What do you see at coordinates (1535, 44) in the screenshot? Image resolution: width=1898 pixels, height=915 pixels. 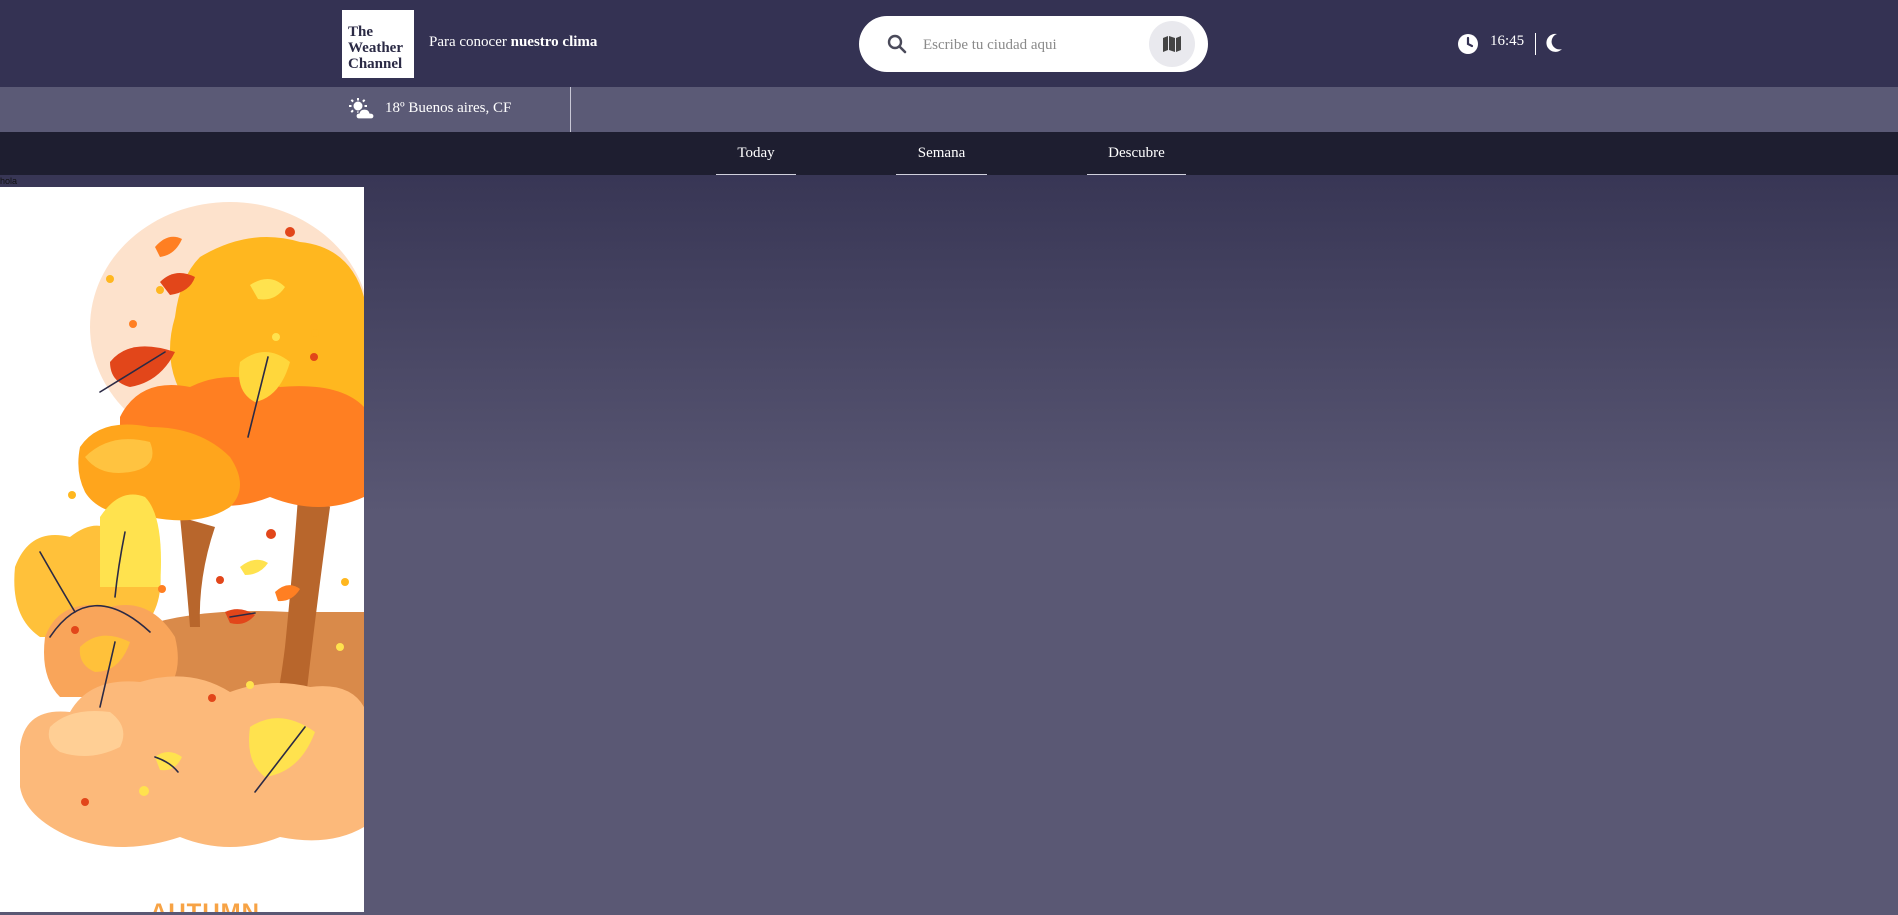 I see `header-divider` at bounding box center [1535, 44].